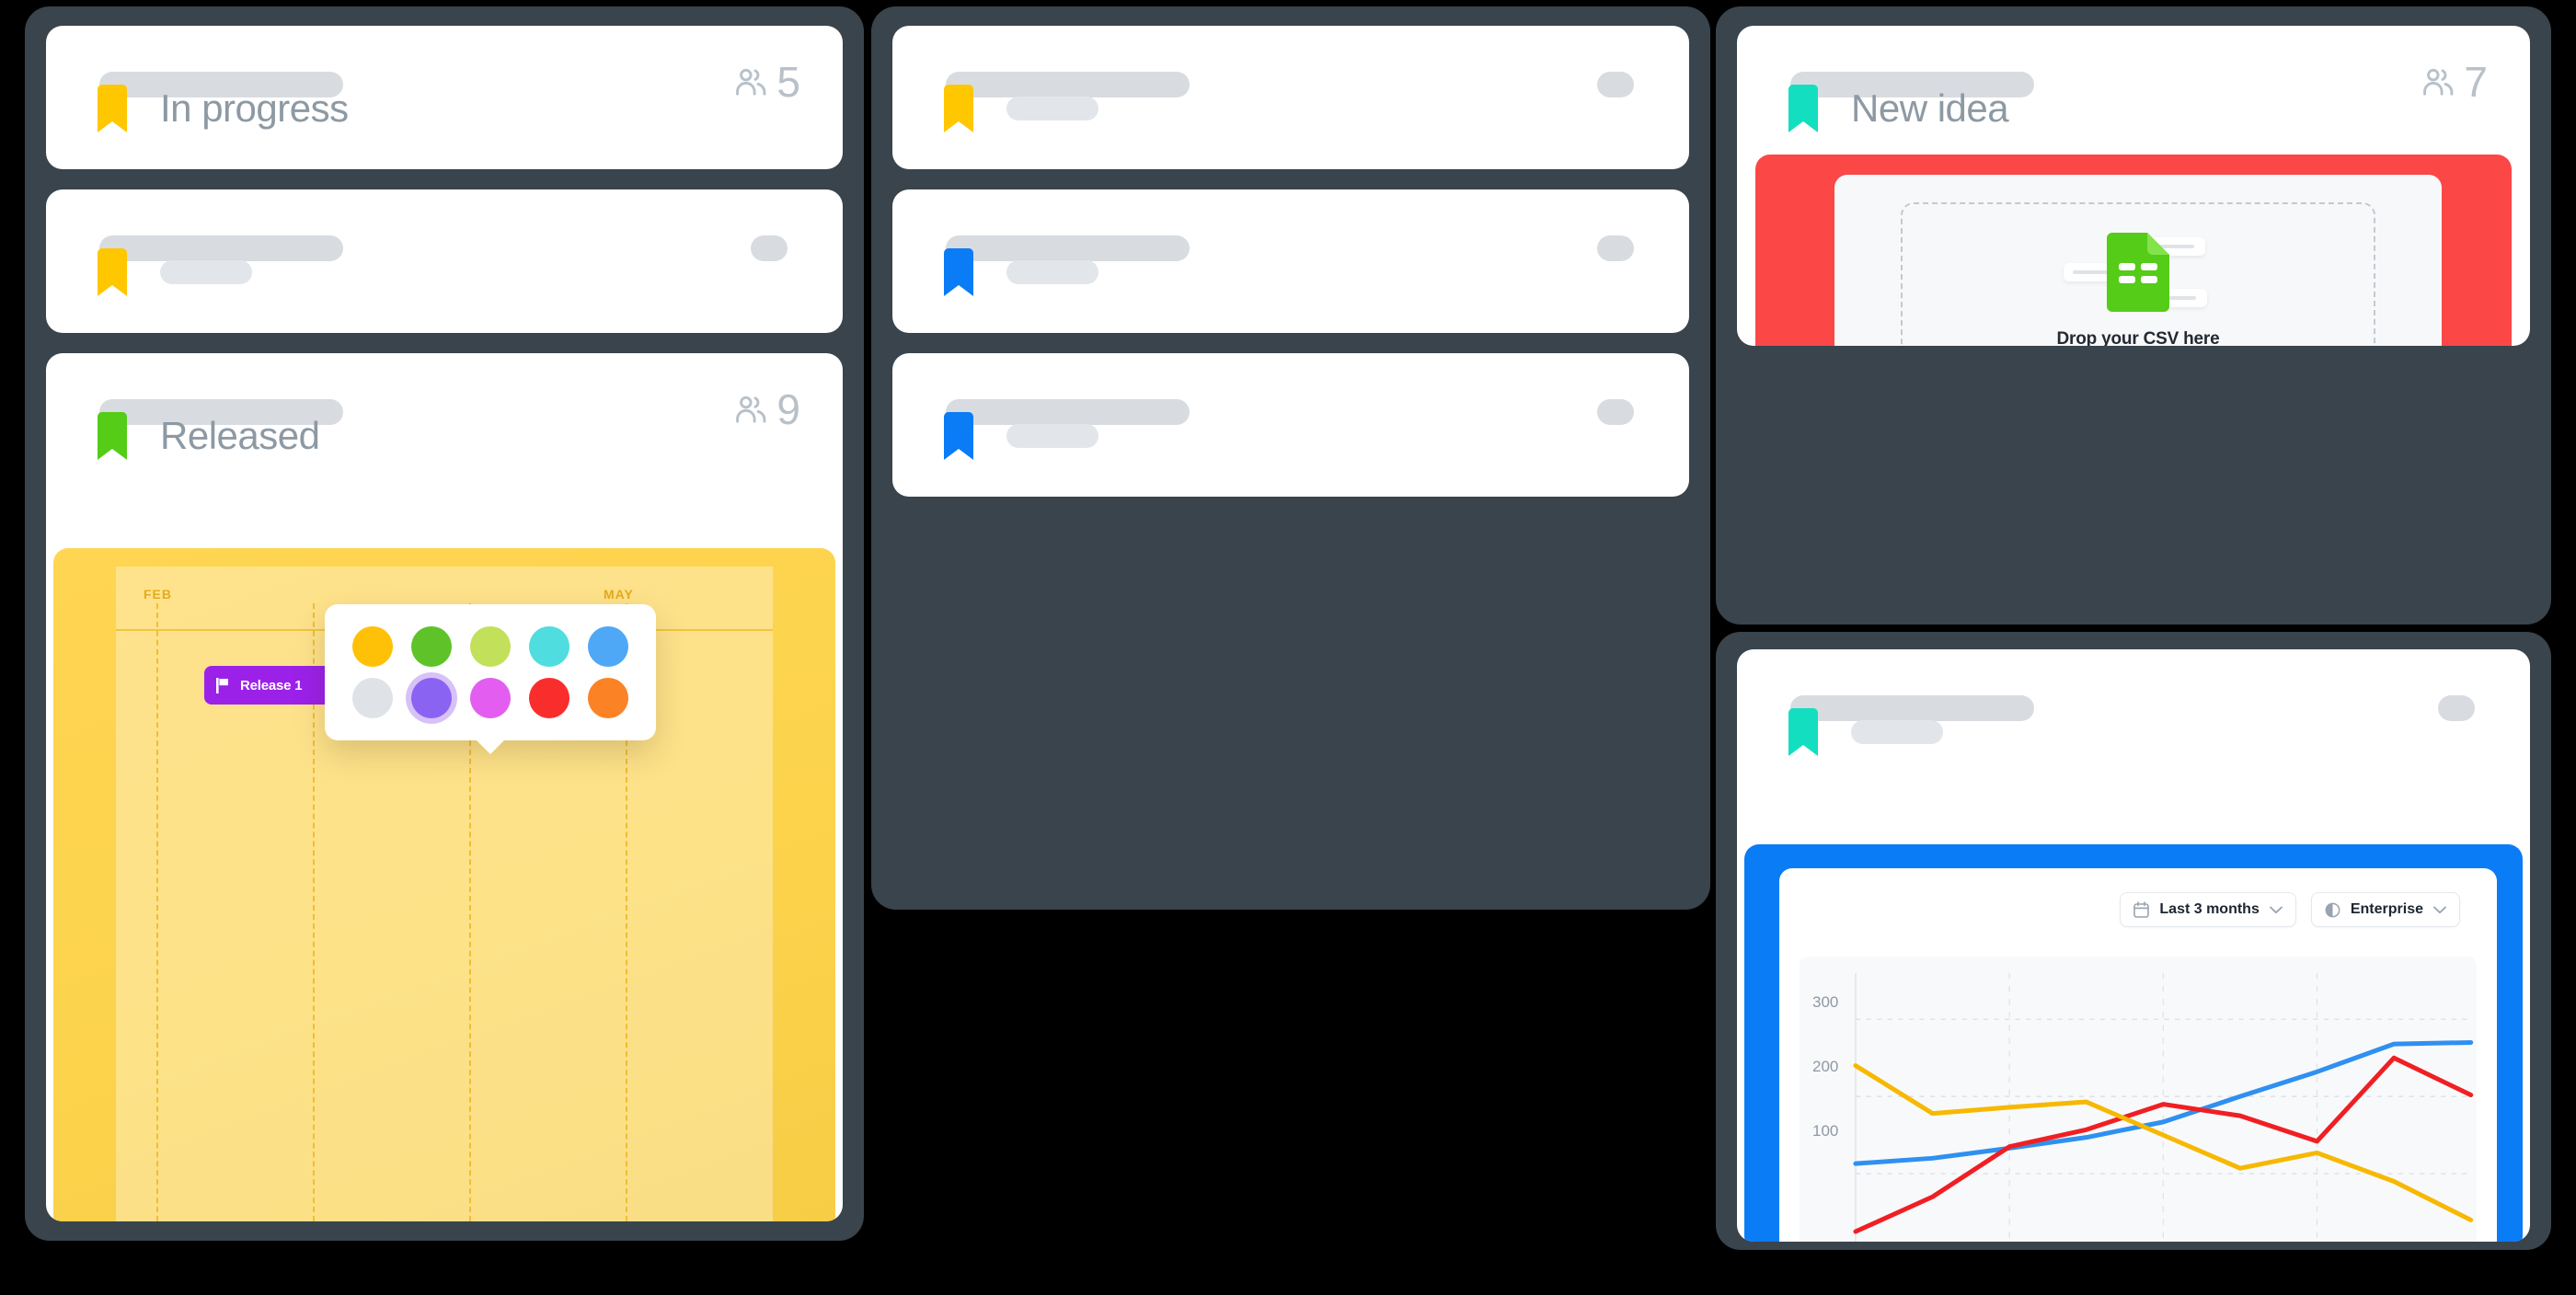 The height and width of the screenshot is (1295, 2576). What do you see at coordinates (2332, 910) in the screenshot?
I see `pie-chart-icon` at bounding box center [2332, 910].